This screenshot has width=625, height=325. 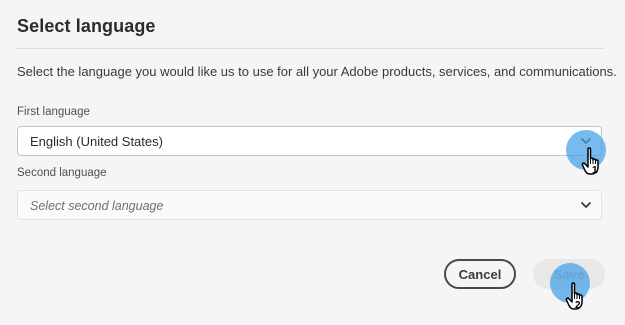 I want to click on cancel-button: Cancel, so click(x=480, y=274).